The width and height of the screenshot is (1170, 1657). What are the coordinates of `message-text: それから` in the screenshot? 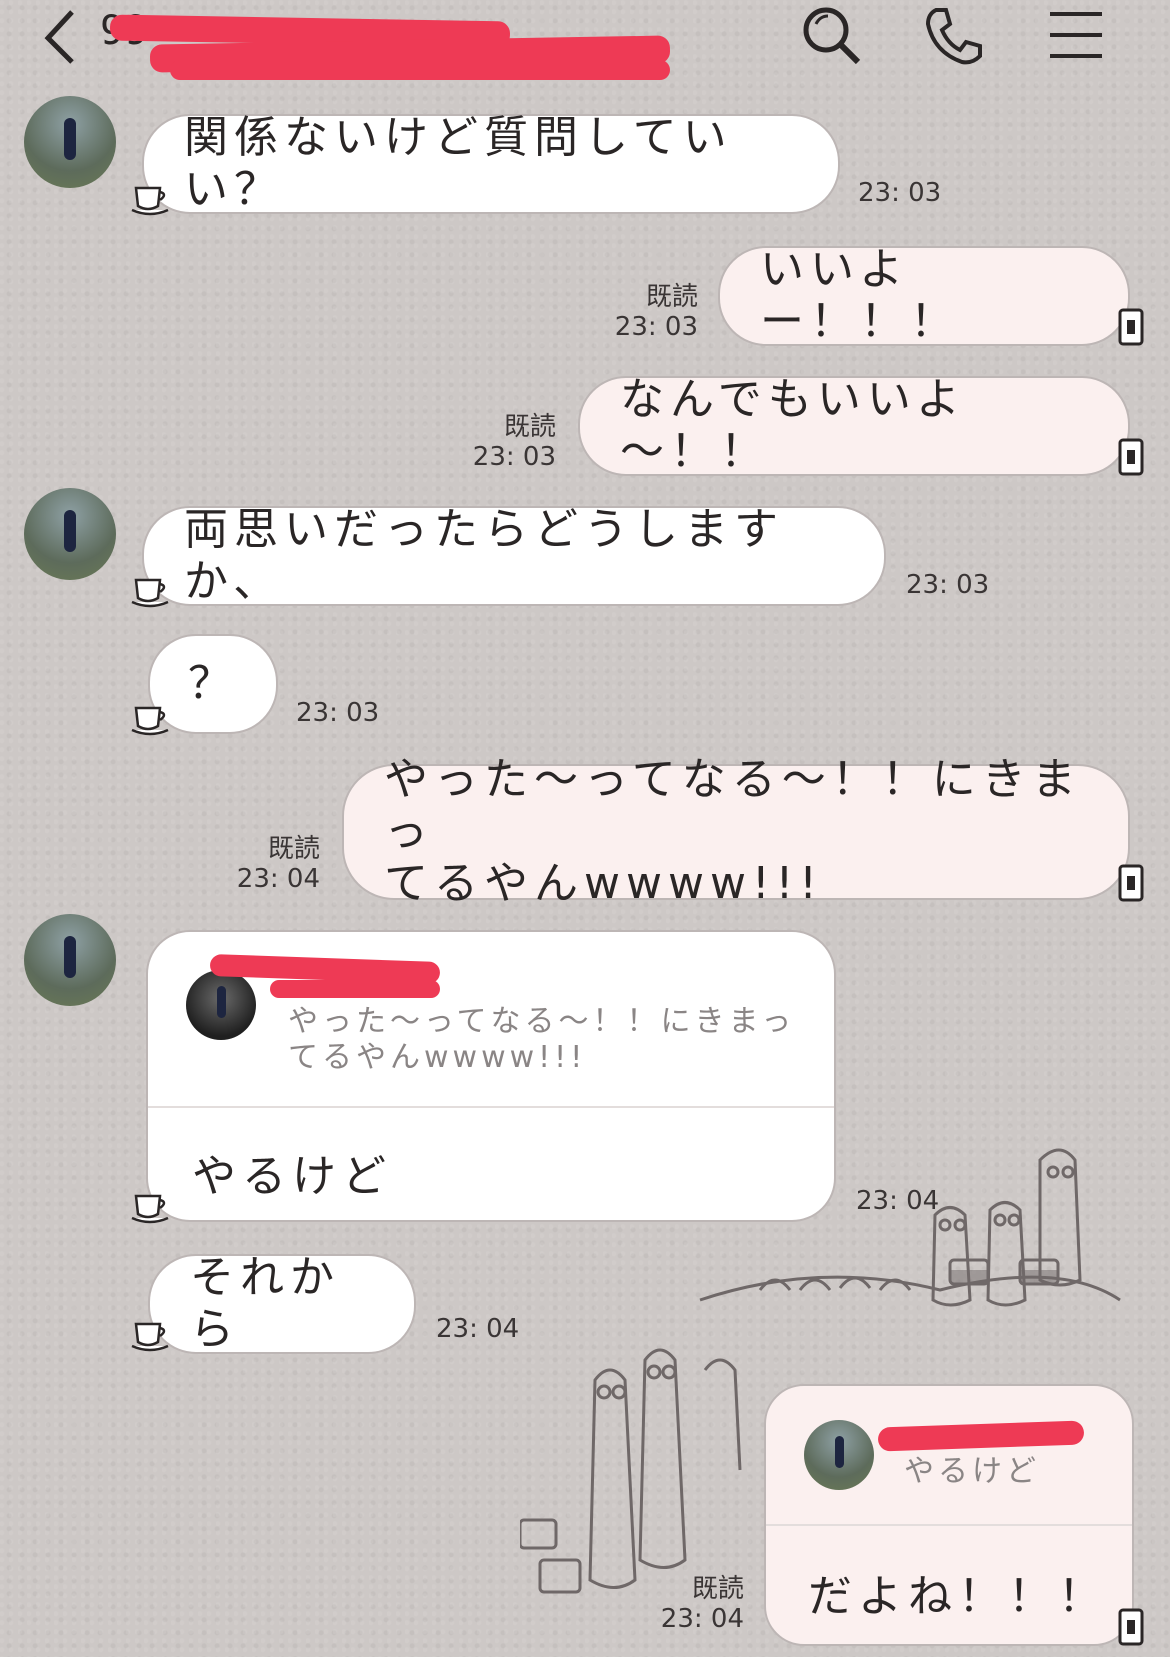 It's located at (265, 1303).